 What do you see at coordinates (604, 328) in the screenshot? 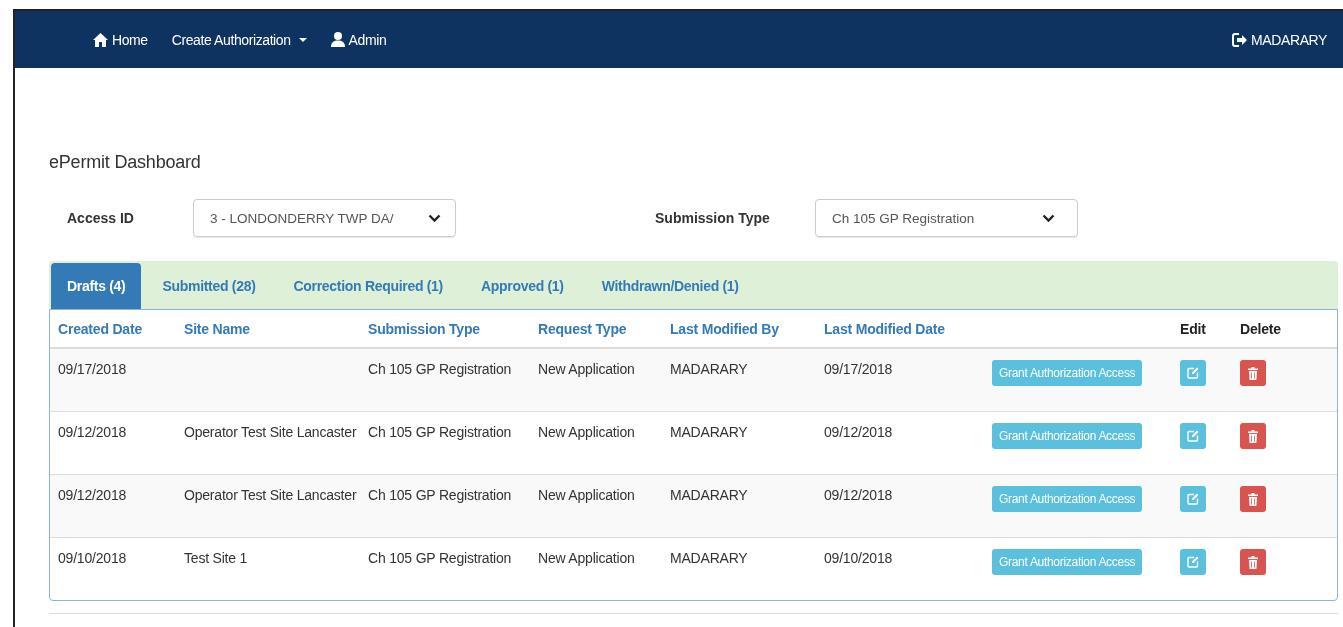
I see `column-header: Request Type` at bounding box center [604, 328].